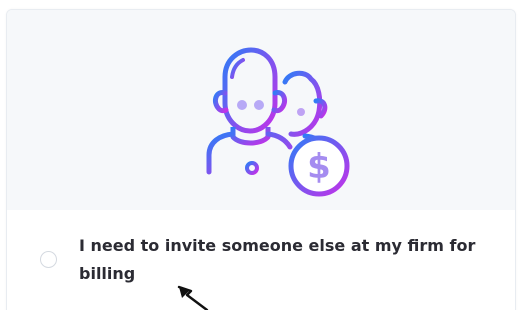 Image resolution: width=519 pixels, height=310 pixels. What do you see at coordinates (193, 297) in the screenshot?
I see `mouse-pointer-icon` at bounding box center [193, 297].